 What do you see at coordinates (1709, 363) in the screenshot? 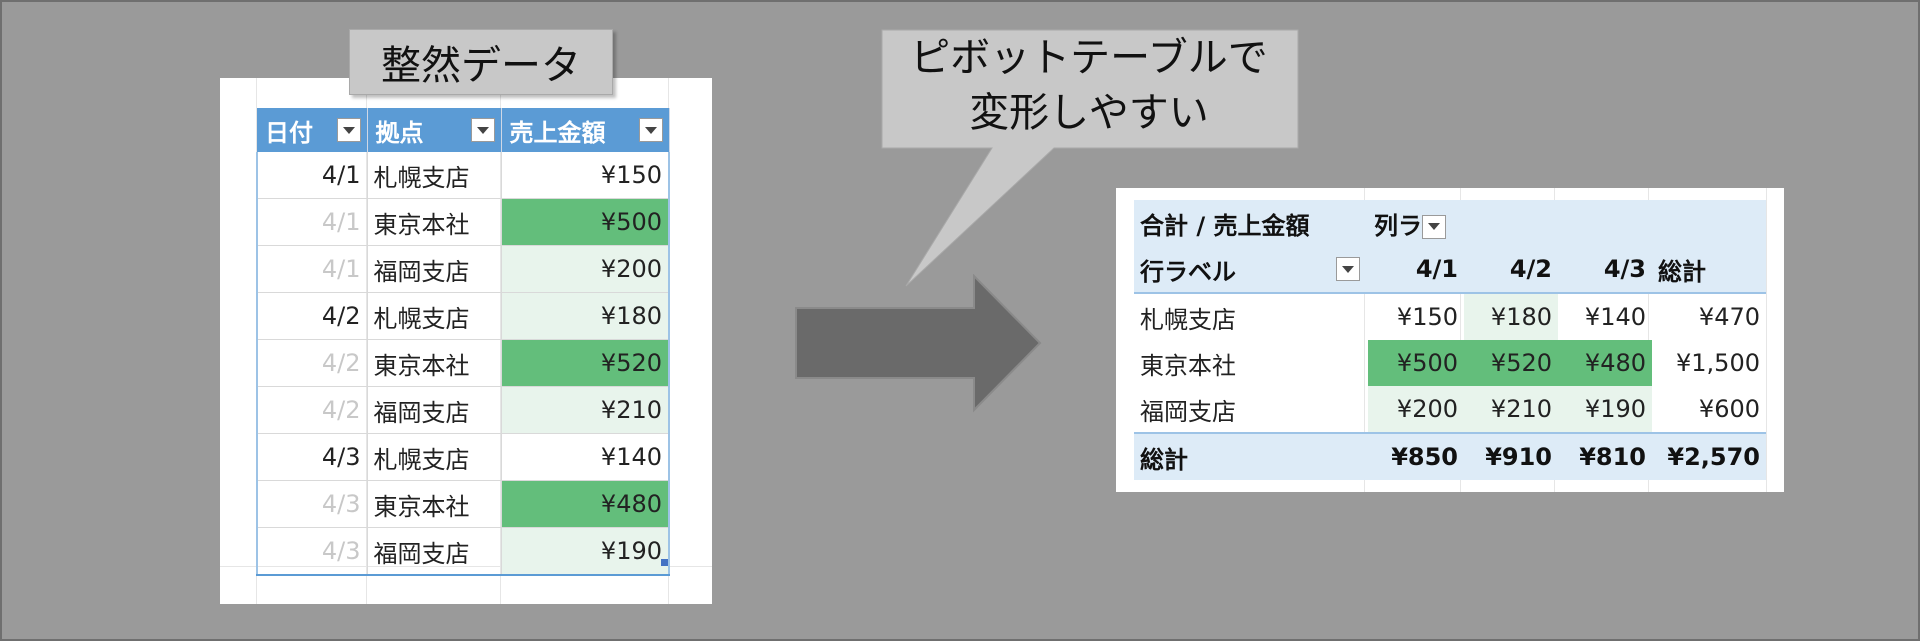
I see `pivot-value-cell: ¥1,500` at bounding box center [1709, 363].